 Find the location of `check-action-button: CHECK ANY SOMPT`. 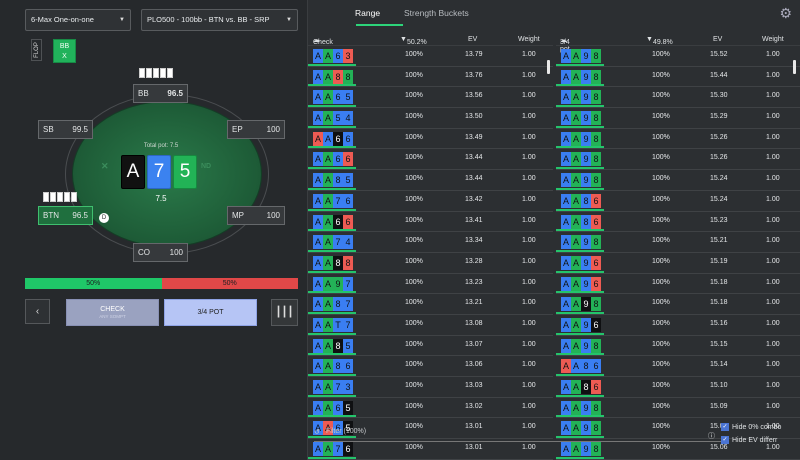

check-action-button: CHECK ANY SOMPT is located at coordinates (112, 312).